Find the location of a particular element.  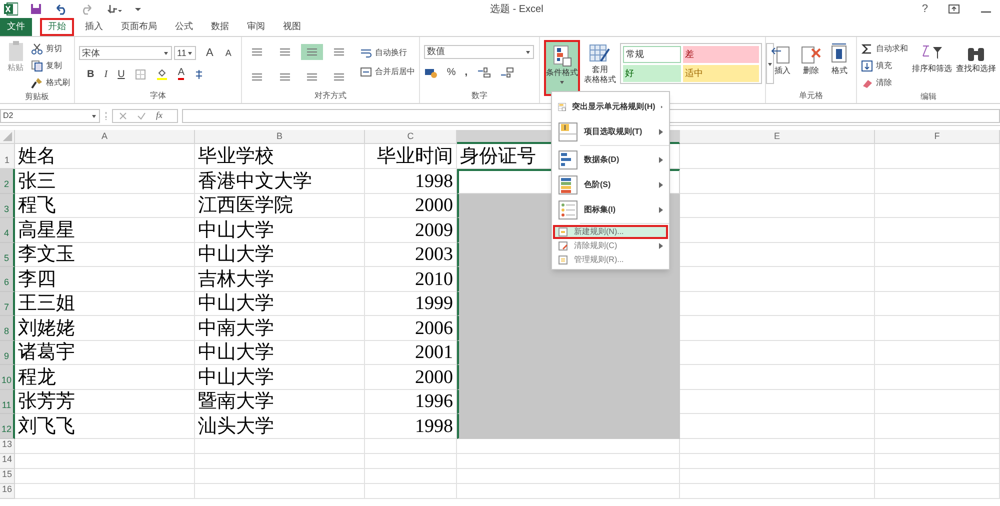

menu-item-label: 图标集(I) is located at coordinates (600, 210).